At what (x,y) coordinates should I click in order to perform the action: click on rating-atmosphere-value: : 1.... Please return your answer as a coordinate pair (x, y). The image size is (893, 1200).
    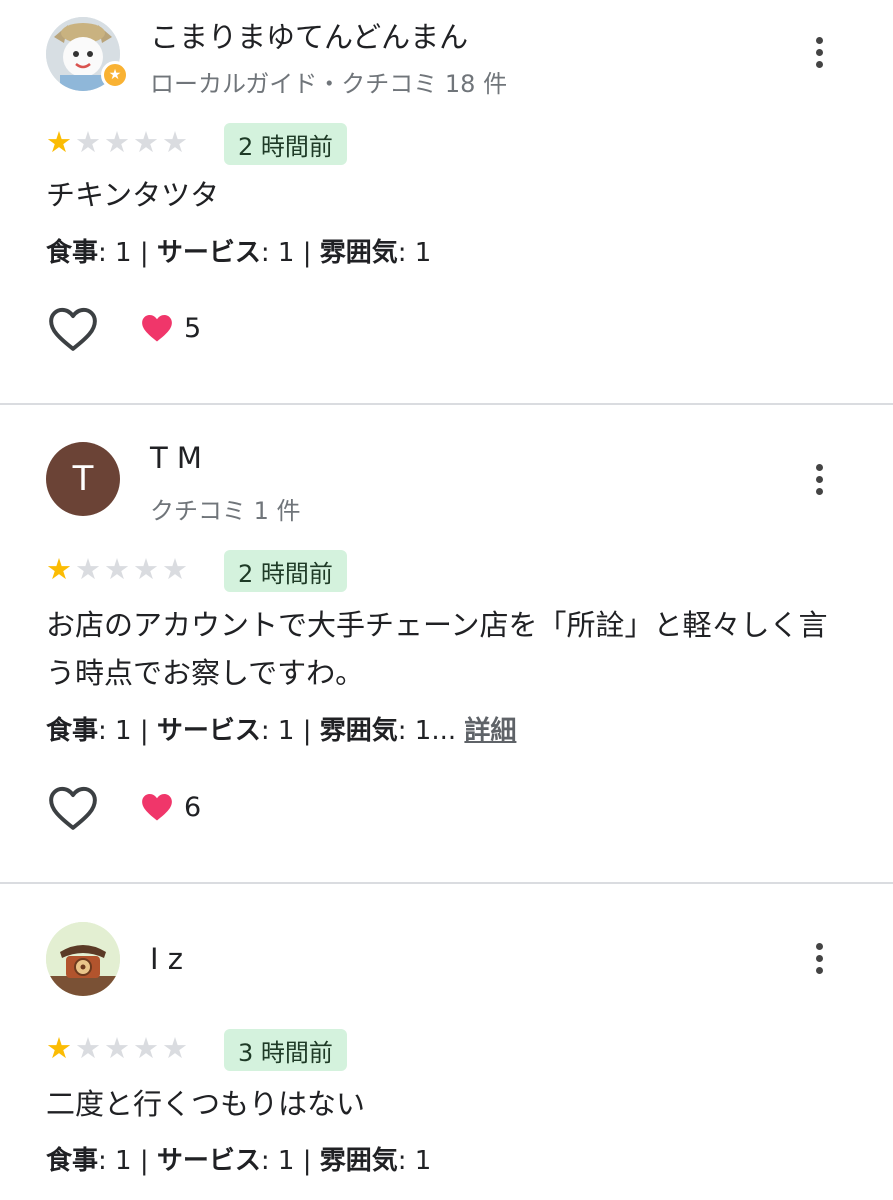
    Looking at the image, I should click on (427, 731).